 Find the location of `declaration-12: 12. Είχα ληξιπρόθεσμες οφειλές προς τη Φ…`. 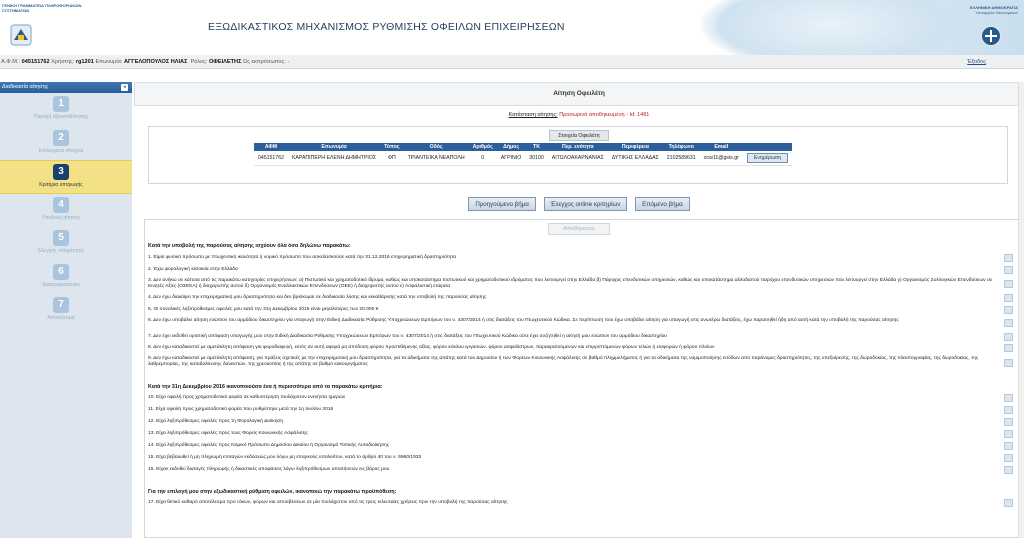

declaration-12: 12. Είχα ληξιπρόθεσμες οφειλές προς τη Φ… is located at coordinates (216, 421).